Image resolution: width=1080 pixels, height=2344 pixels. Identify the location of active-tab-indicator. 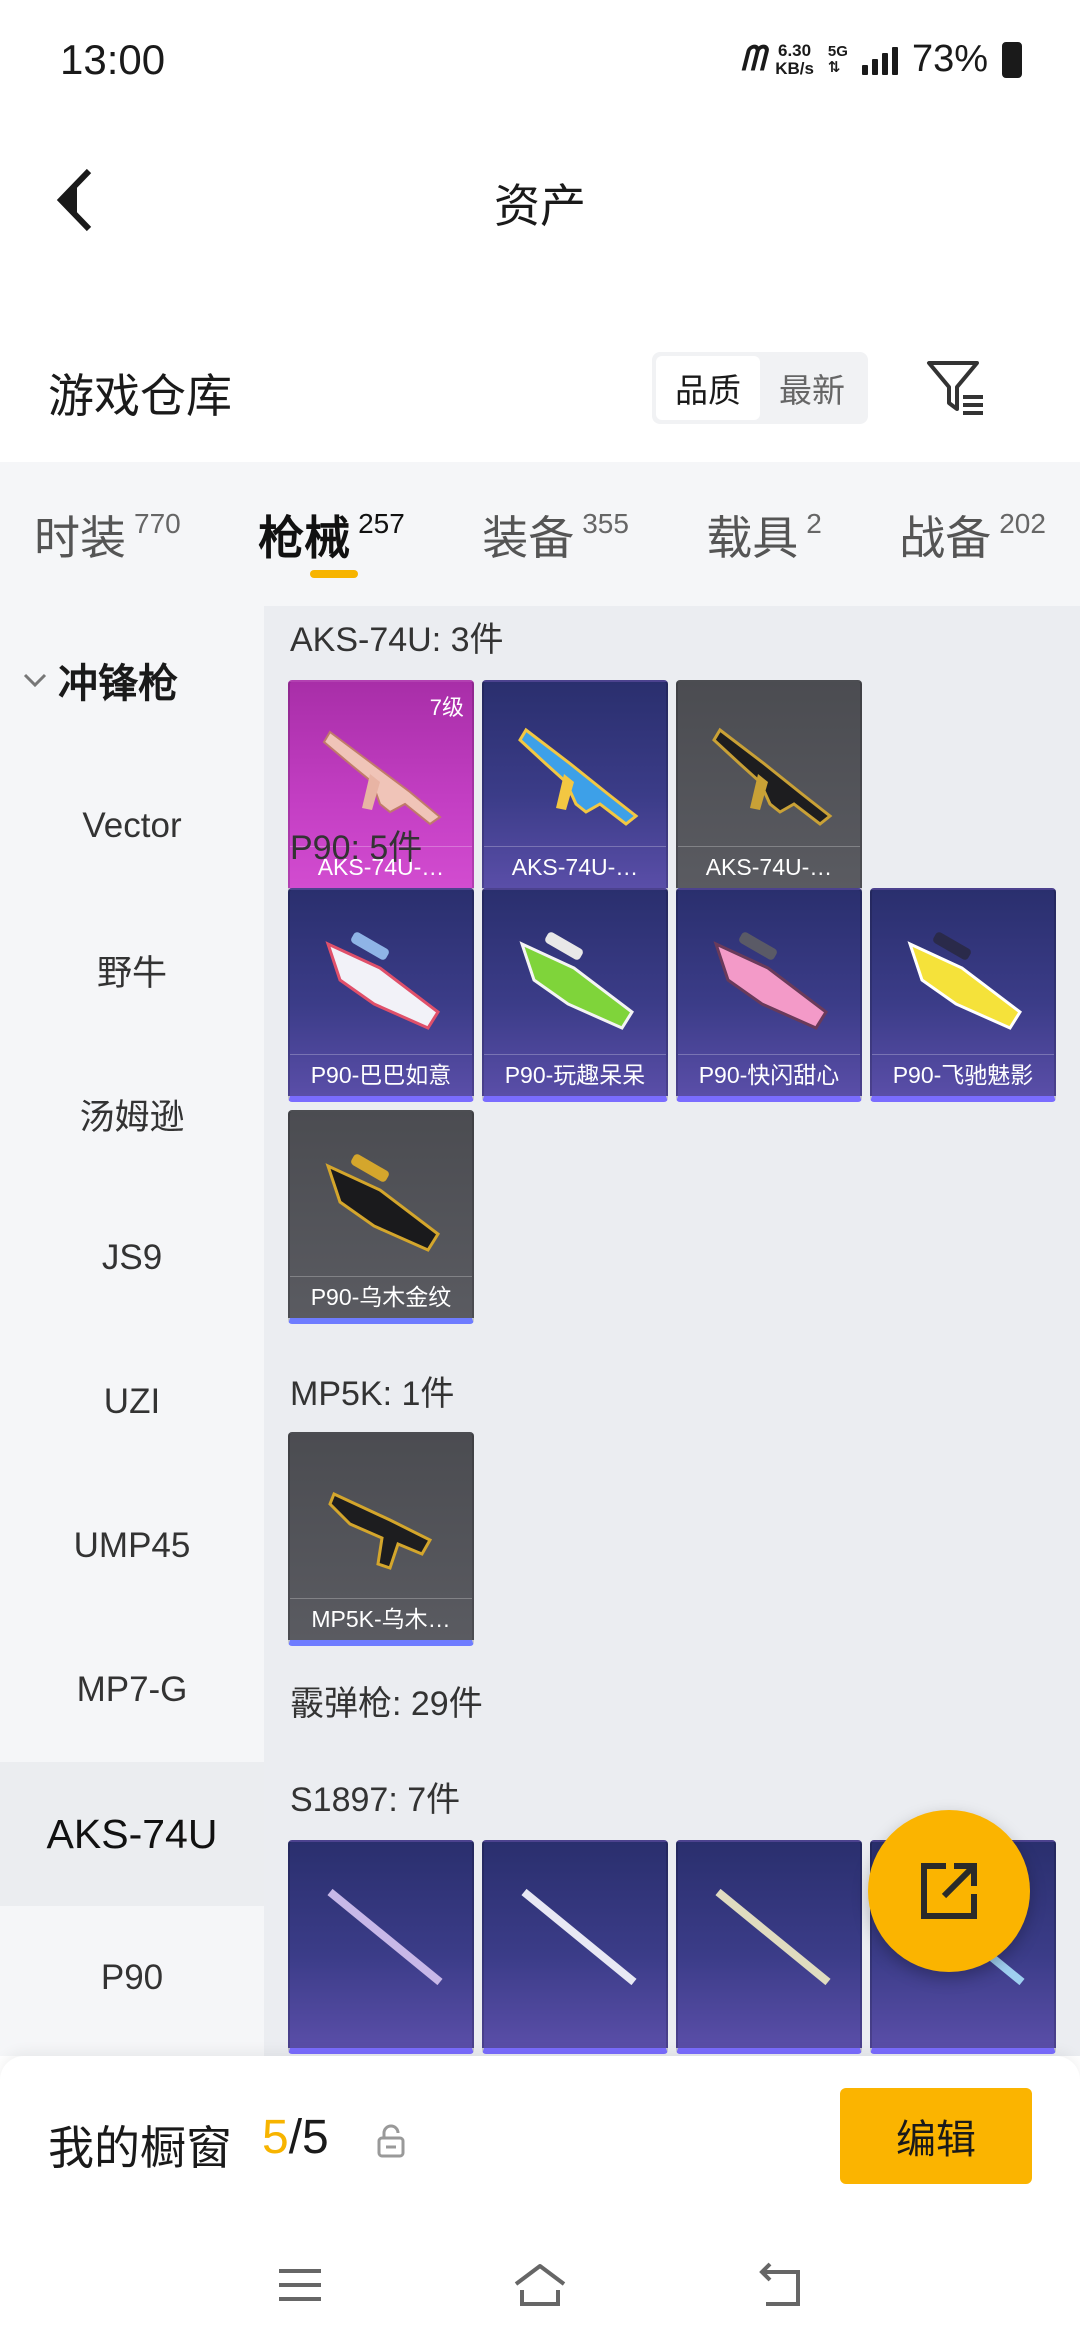
(334, 574).